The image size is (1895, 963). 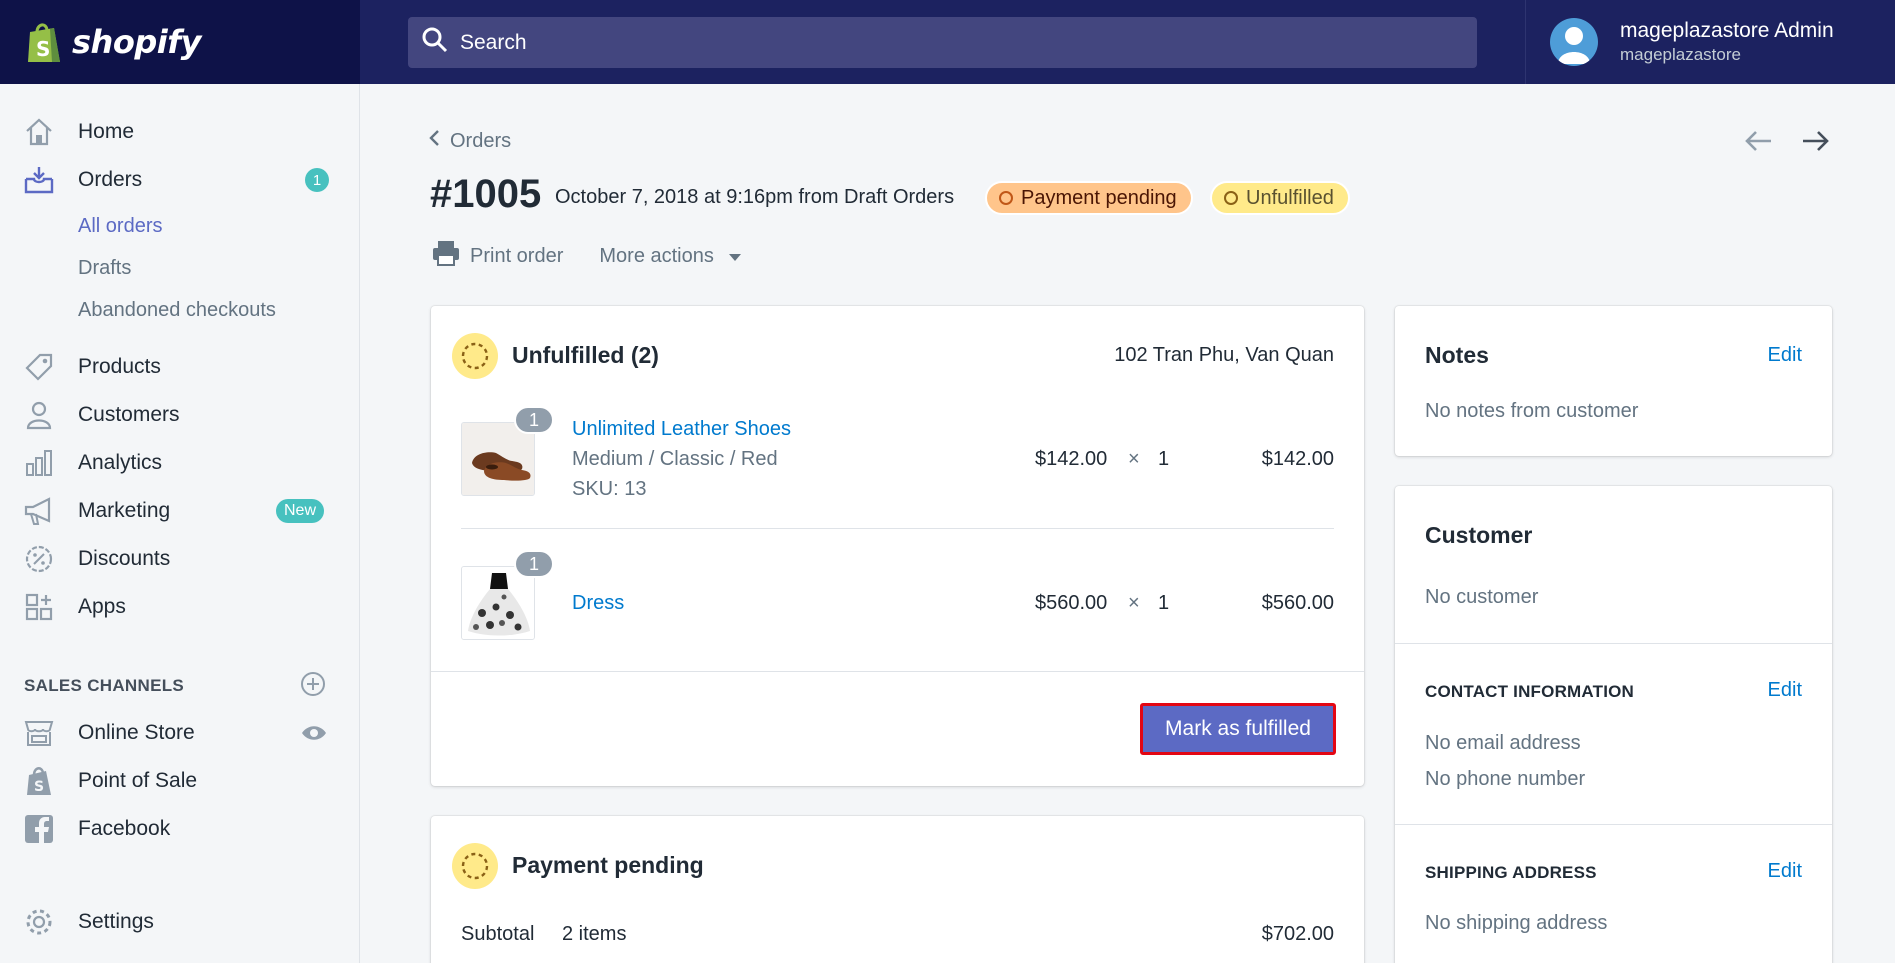 I want to click on new-badge: New, so click(x=300, y=511).